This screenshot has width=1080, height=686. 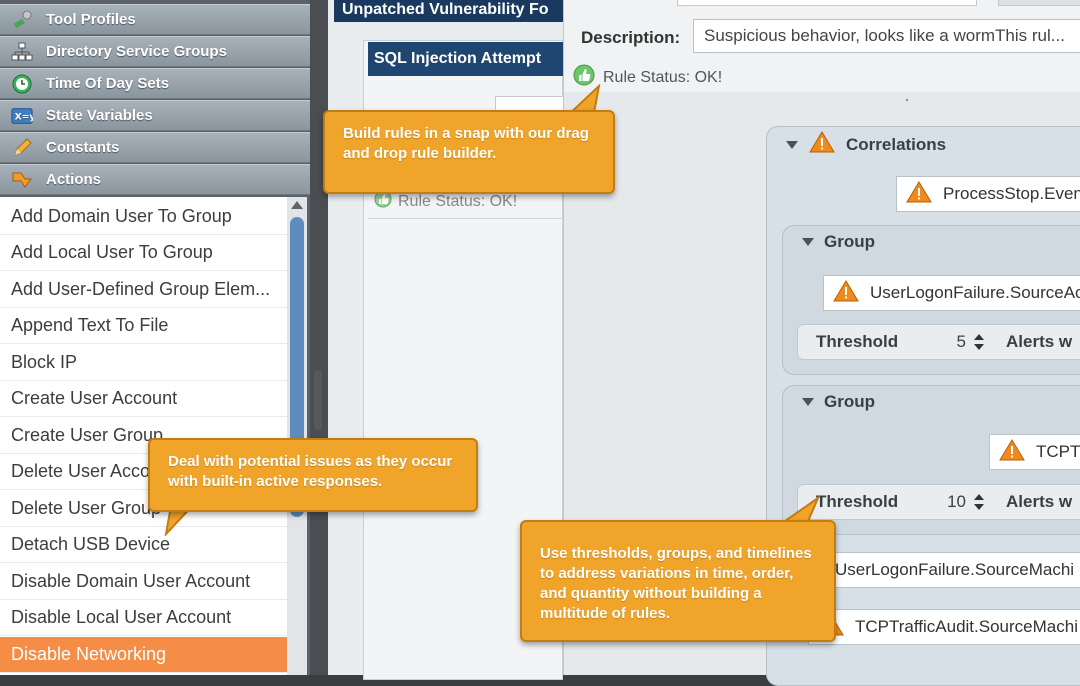 What do you see at coordinates (108, 83) in the screenshot?
I see `category-label: Time Of Day Sets` at bounding box center [108, 83].